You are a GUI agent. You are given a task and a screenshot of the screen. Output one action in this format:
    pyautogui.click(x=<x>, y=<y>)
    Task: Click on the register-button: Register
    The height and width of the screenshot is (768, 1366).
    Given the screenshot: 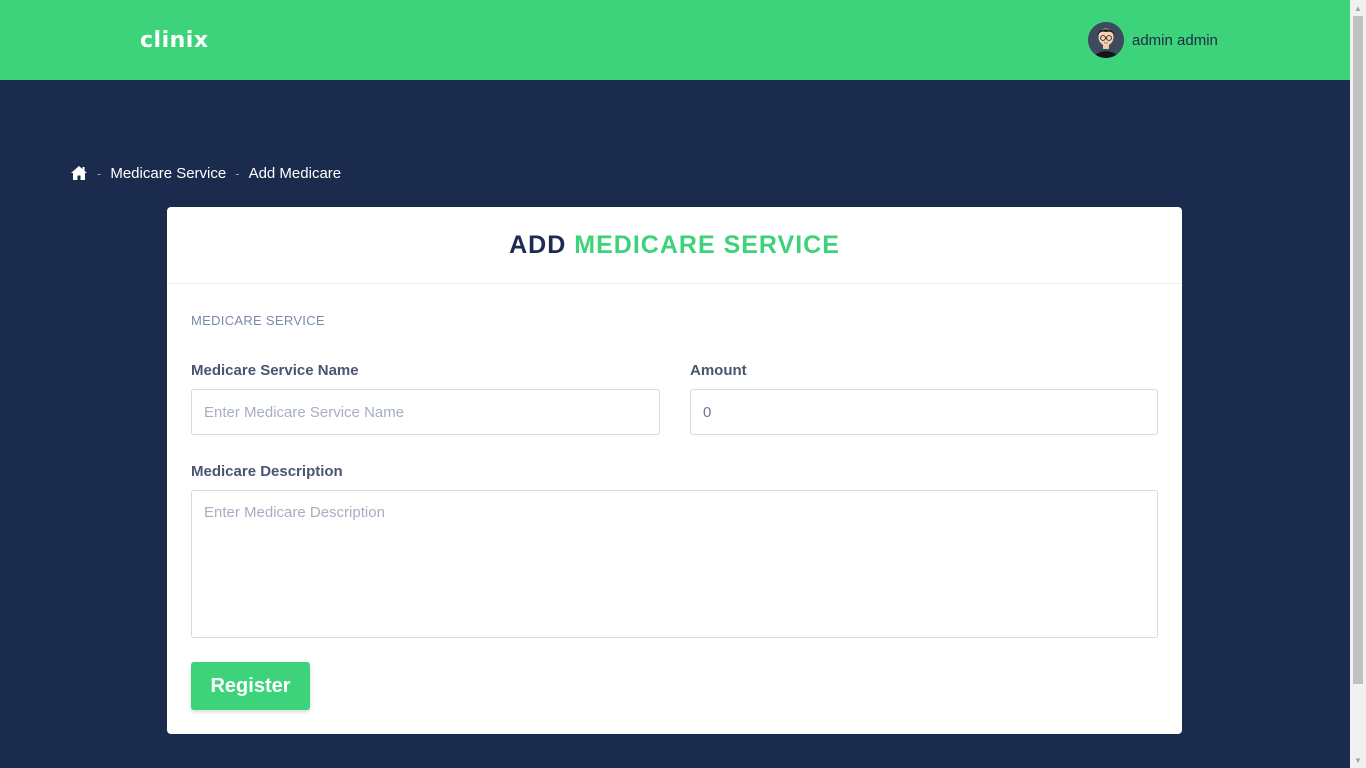 What is the action you would take?
    pyautogui.click(x=250, y=686)
    